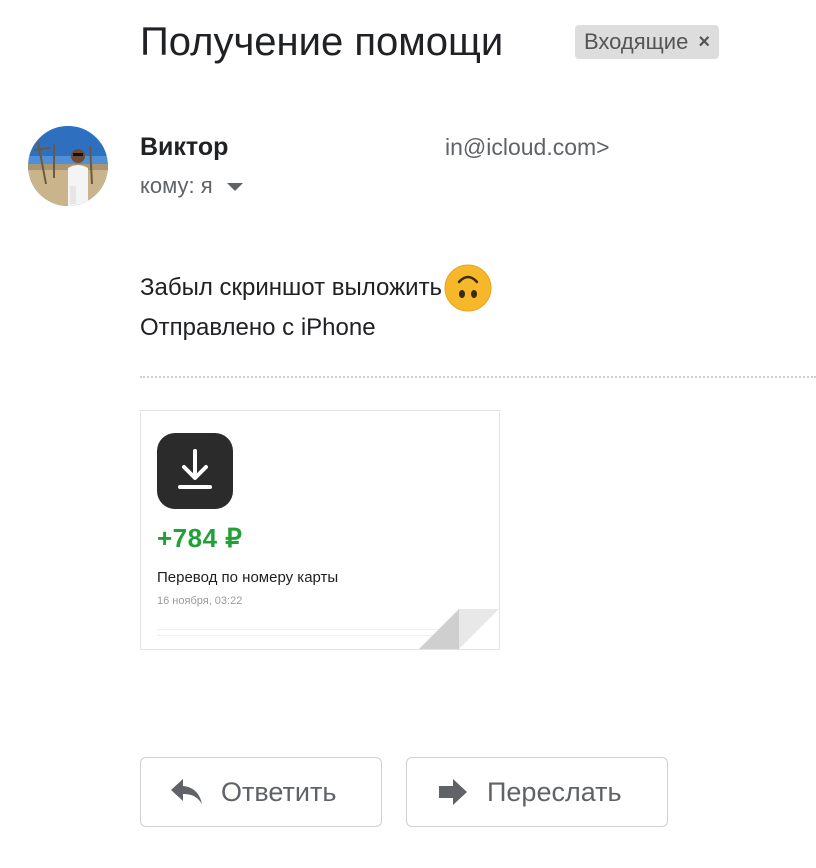 The height and width of the screenshot is (868, 816). I want to click on email-subject: Получение помощи, so click(322, 42).